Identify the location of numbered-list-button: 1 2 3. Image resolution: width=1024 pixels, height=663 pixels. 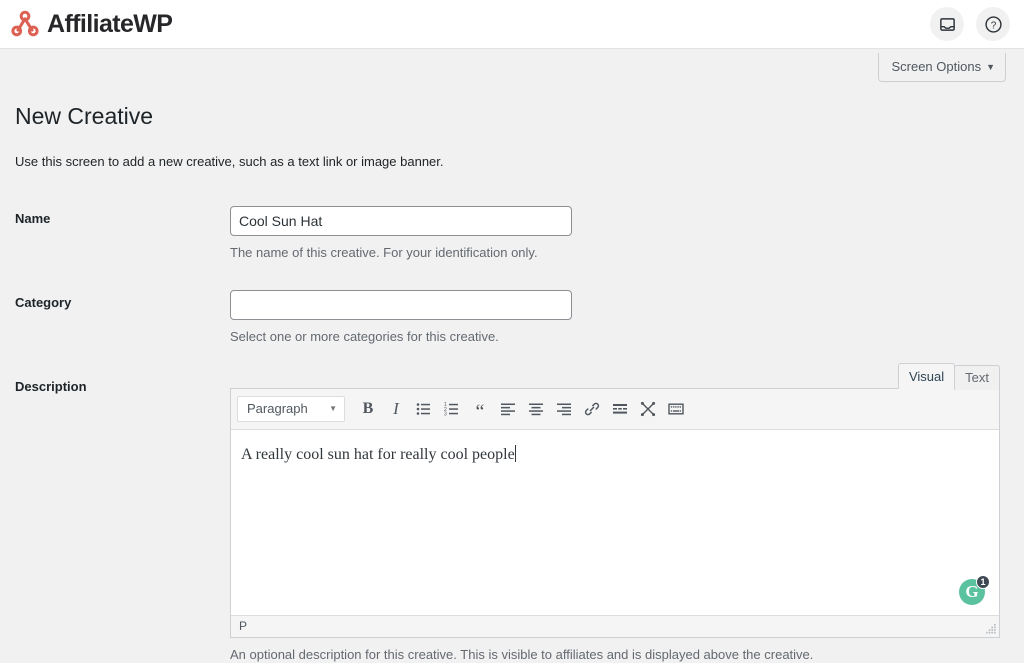
(452, 409).